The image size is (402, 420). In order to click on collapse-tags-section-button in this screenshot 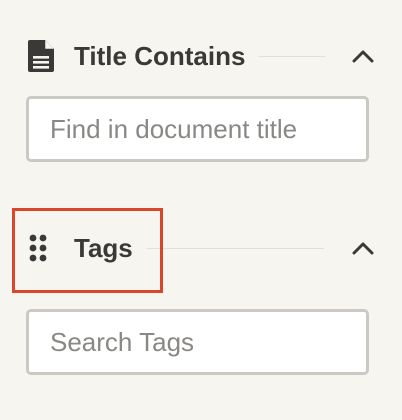, I will do `click(363, 248)`.